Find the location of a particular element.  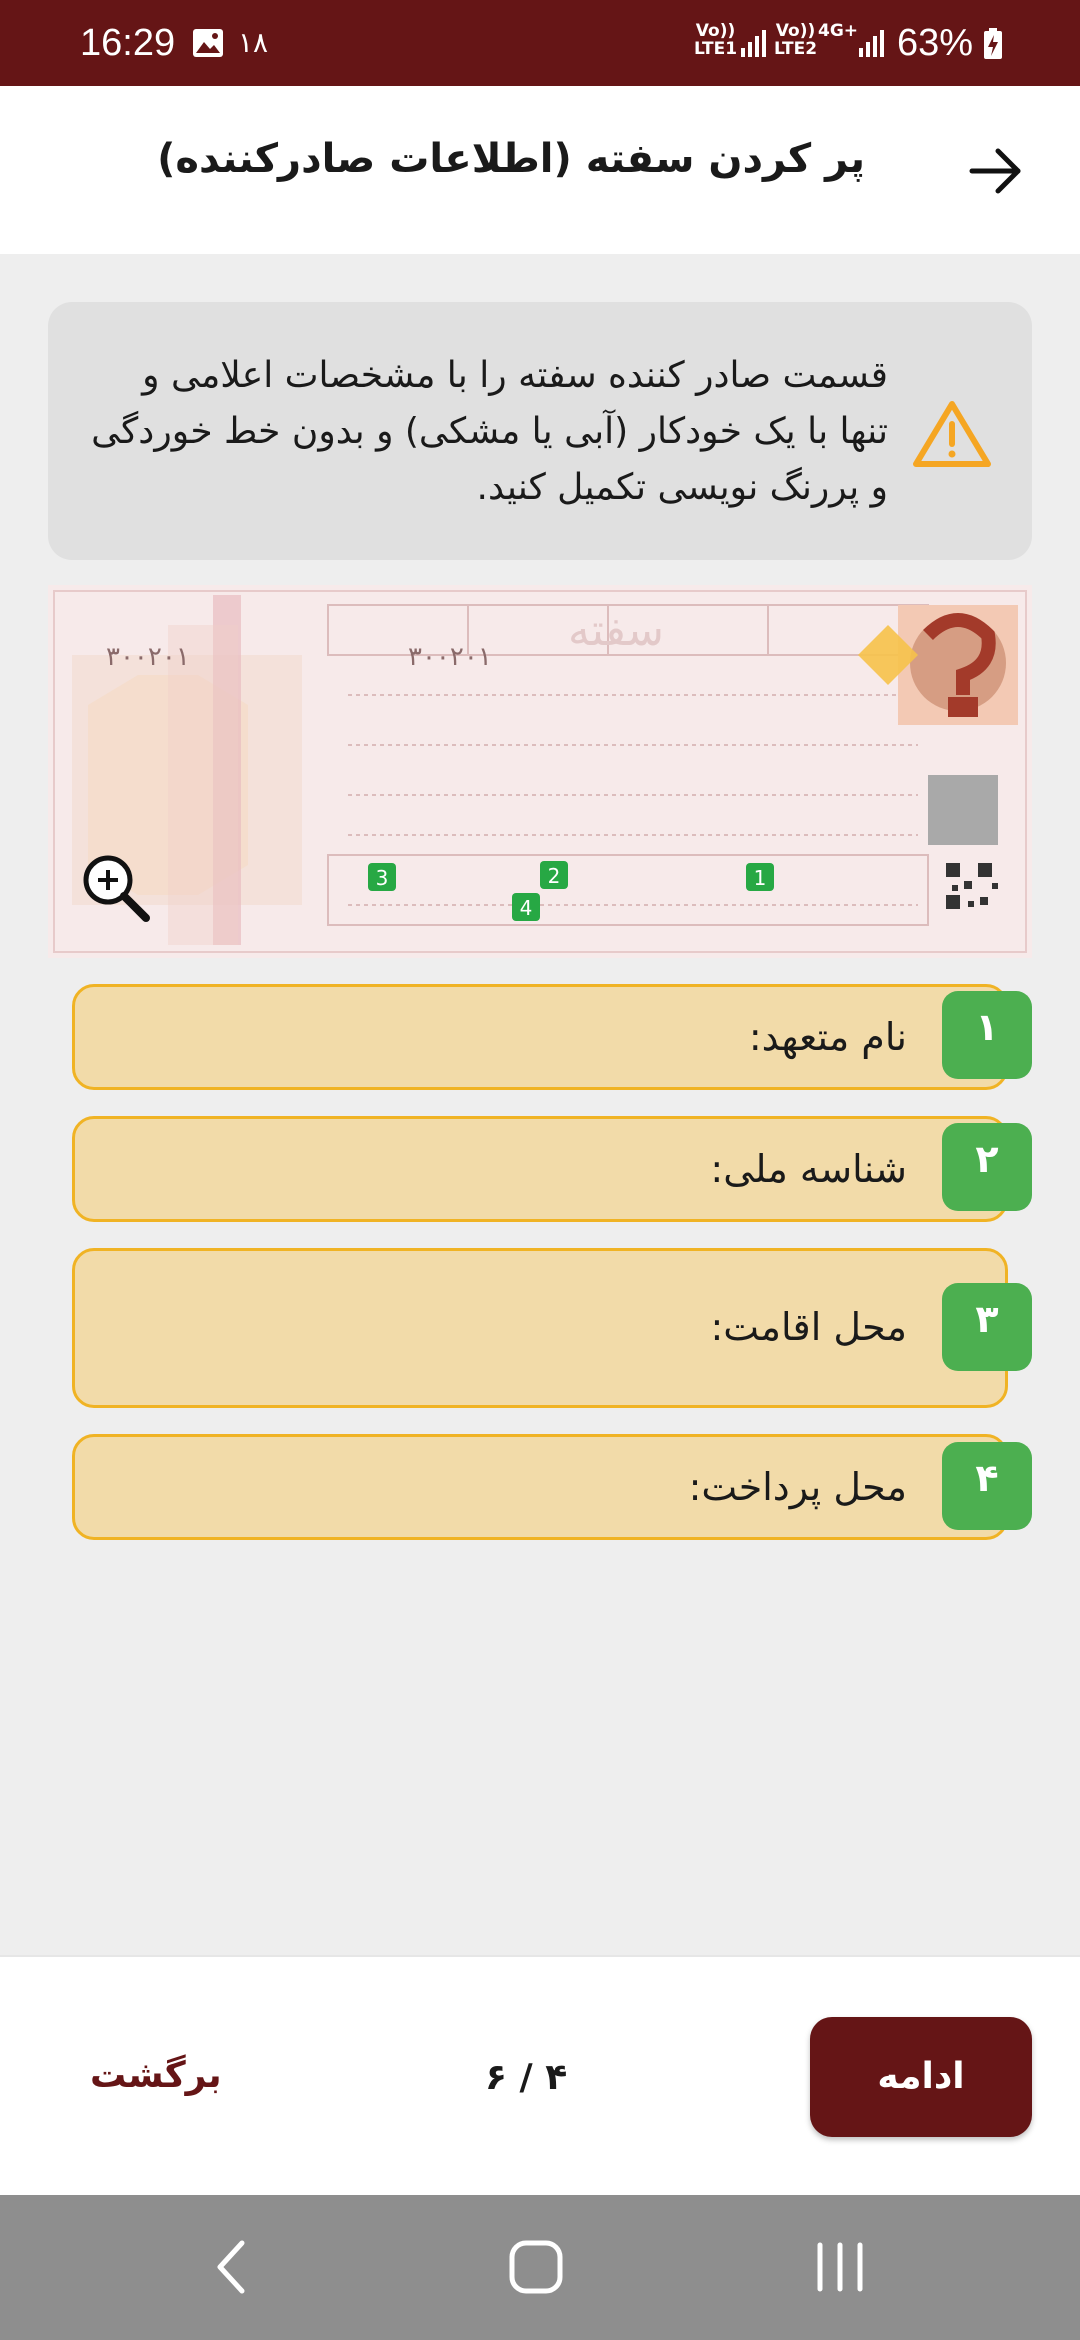

marker-3: 3 is located at coordinates (382, 877).